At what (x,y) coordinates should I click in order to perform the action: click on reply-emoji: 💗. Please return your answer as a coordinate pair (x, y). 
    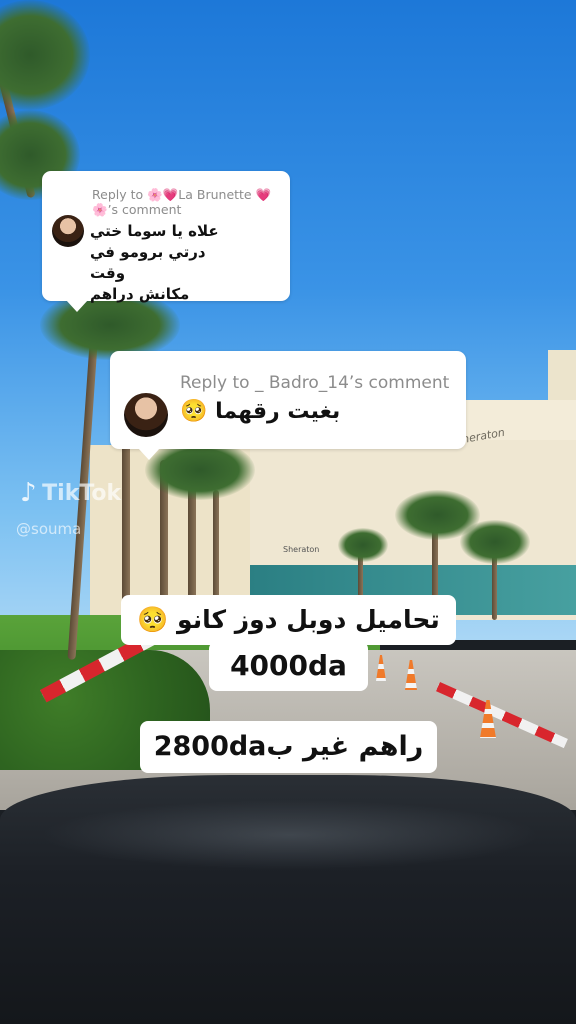
    Looking at the image, I should click on (263, 194).